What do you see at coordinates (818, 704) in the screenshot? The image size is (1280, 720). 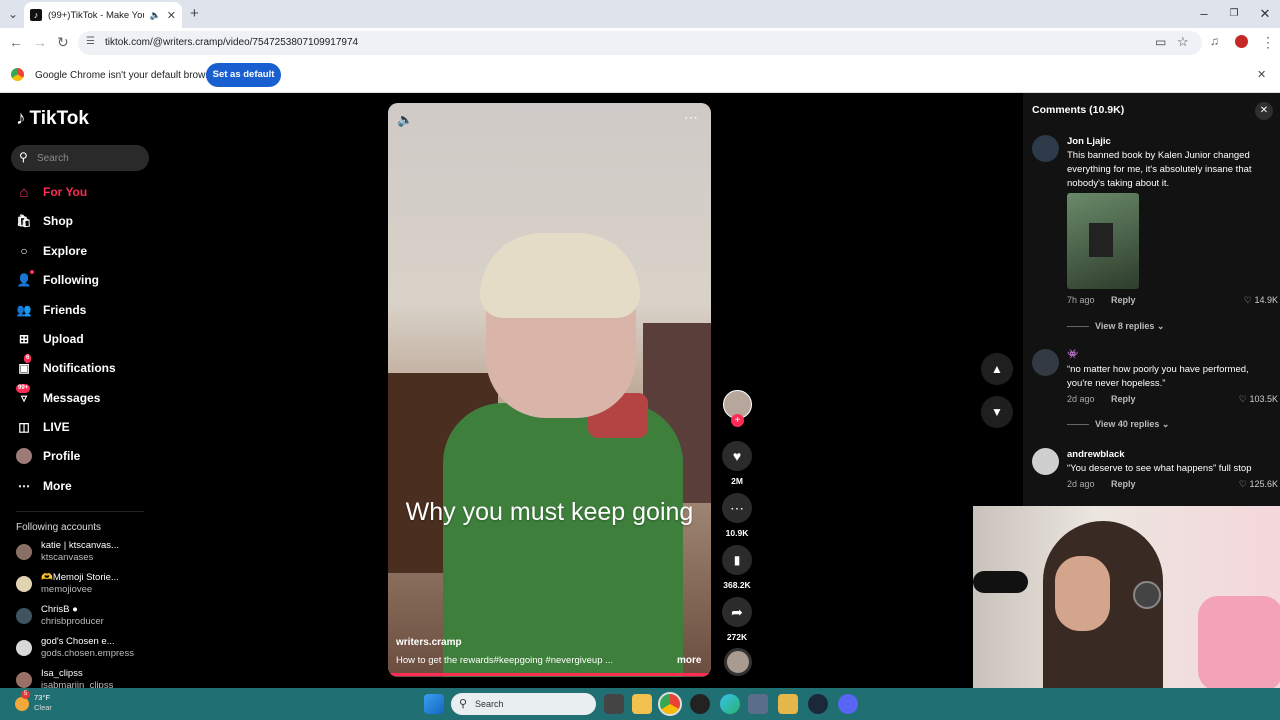 I see `steam-icon` at bounding box center [818, 704].